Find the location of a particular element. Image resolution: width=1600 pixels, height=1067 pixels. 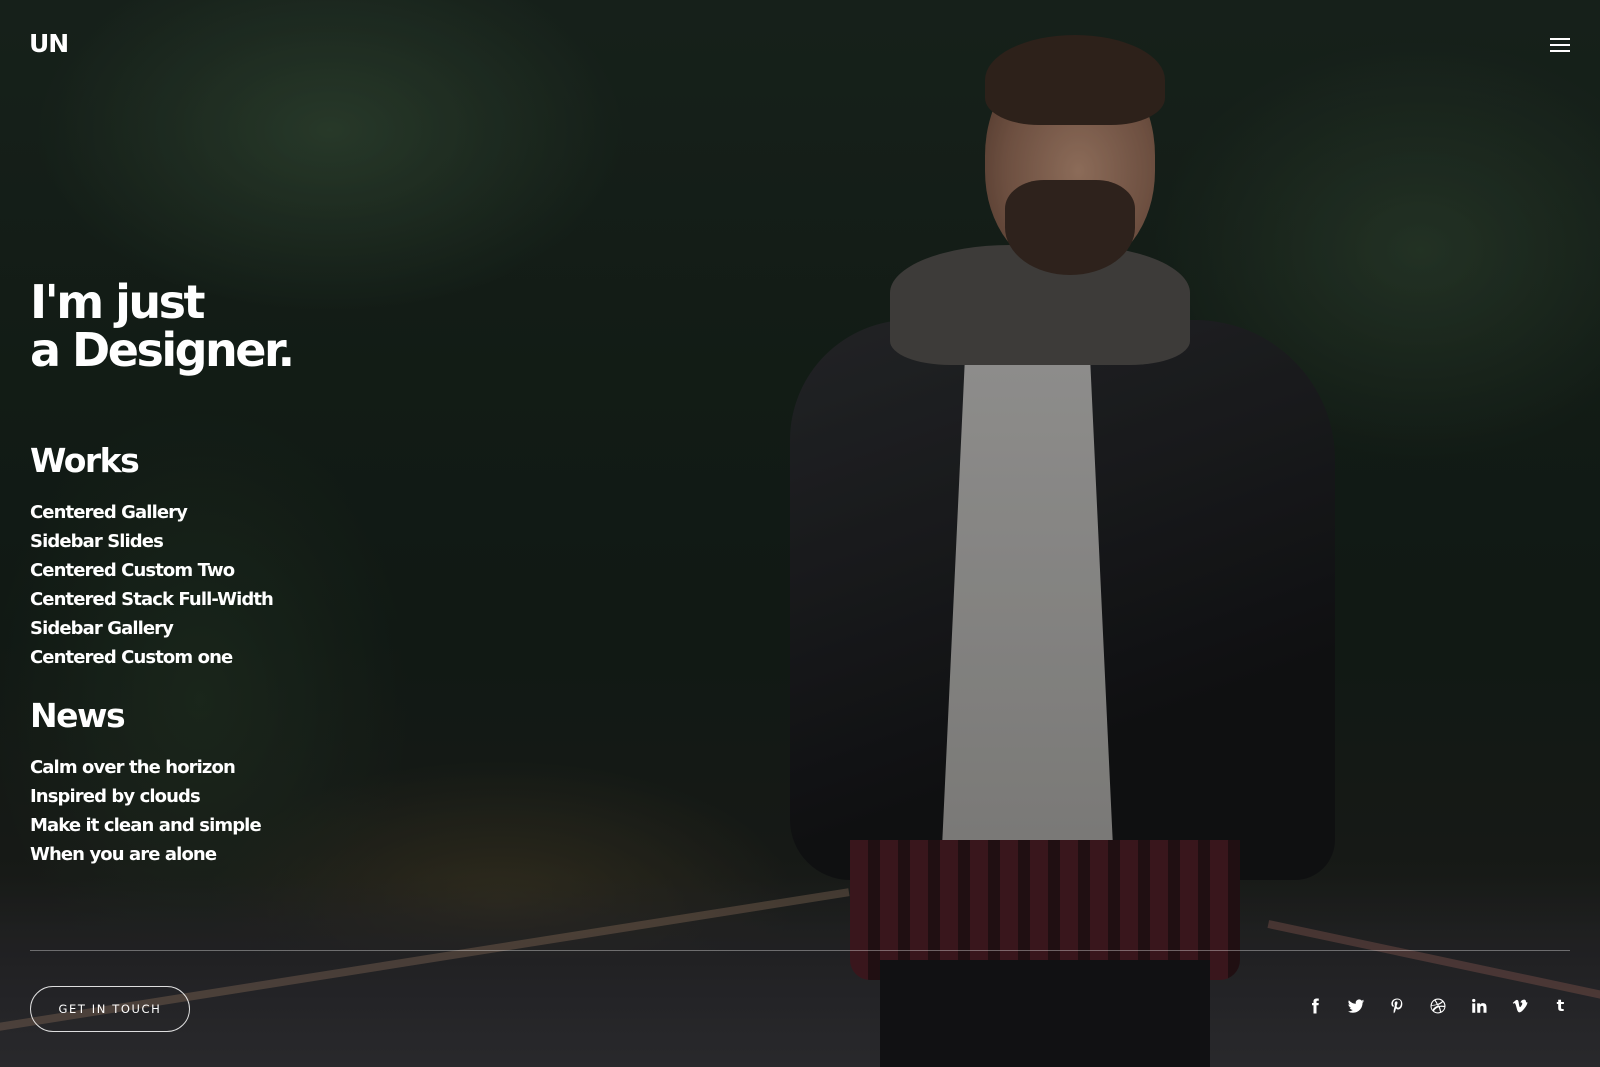

facebook-icon is located at coordinates (1314, 1005).